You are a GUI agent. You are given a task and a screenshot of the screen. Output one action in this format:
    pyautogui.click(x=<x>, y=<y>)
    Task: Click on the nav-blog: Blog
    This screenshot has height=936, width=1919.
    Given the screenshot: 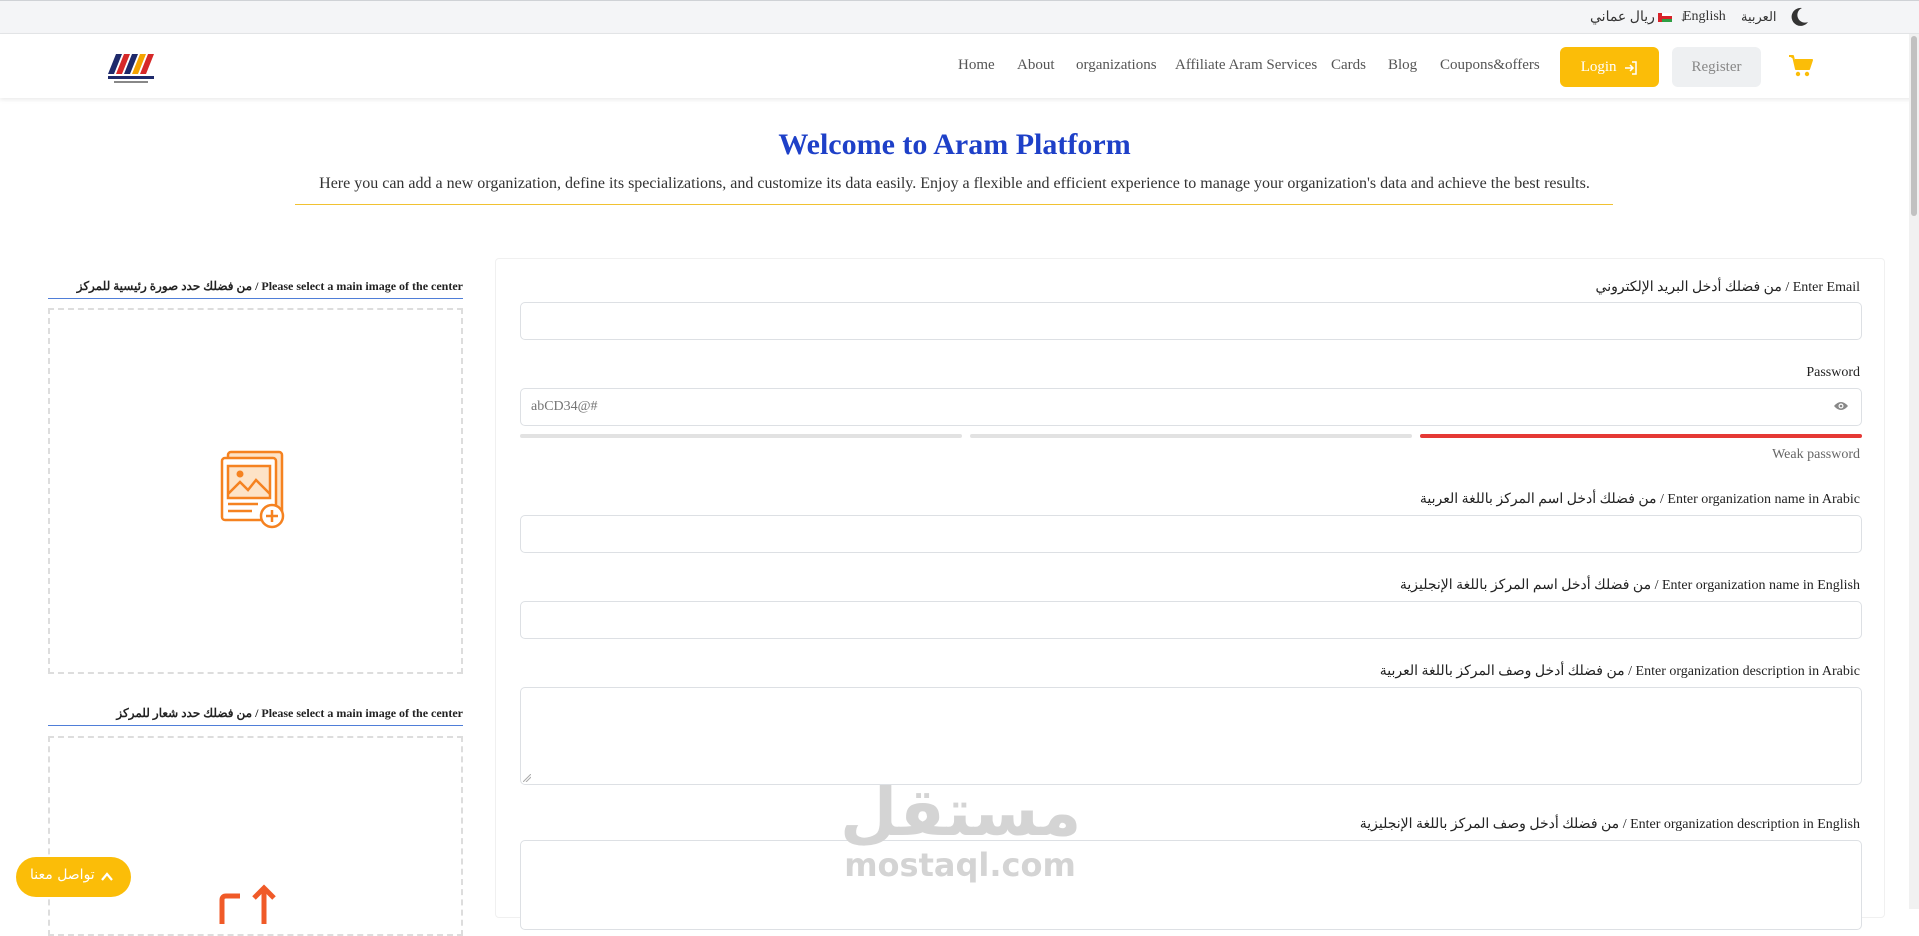 What is the action you would take?
    pyautogui.click(x=1402, y=65)
    